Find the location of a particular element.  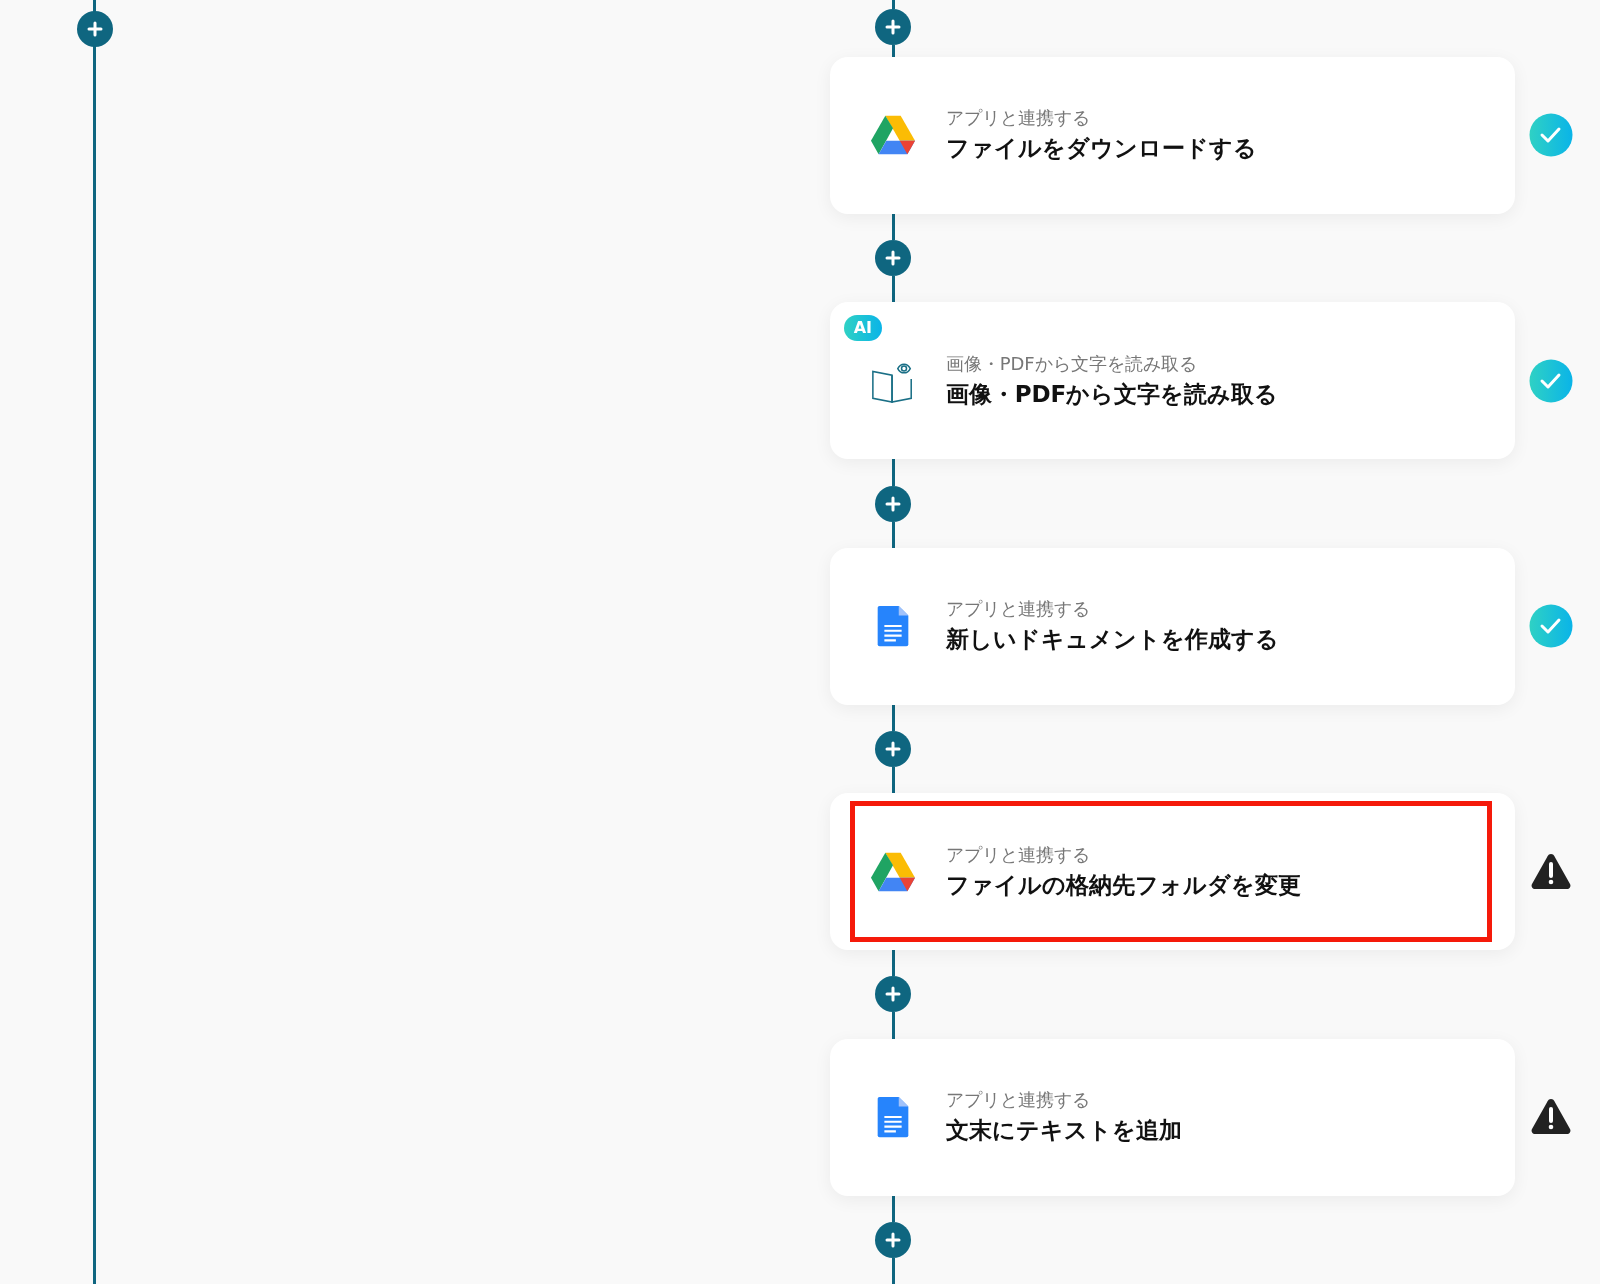

step-card: AI 画像・PDFから文字を読み取る 画像・PDFから文字を読み取る is located at coordinates (1172, 381).